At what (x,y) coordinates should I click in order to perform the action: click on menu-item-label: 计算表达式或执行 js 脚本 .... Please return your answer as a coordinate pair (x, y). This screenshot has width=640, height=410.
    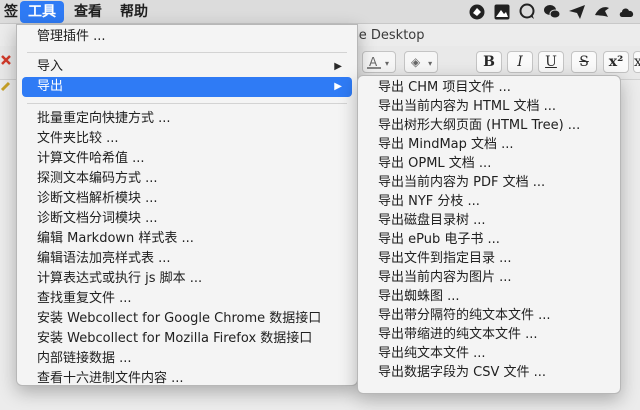
    Looking at the image, I should click on (120, 278).